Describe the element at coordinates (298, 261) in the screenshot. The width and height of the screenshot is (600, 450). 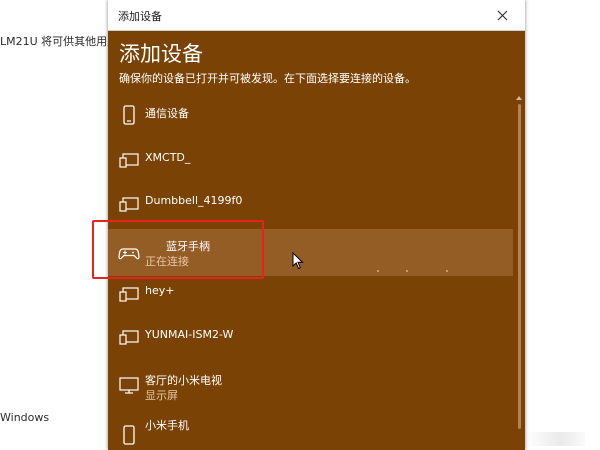
I see `mouse-cursor-icon` at that location.